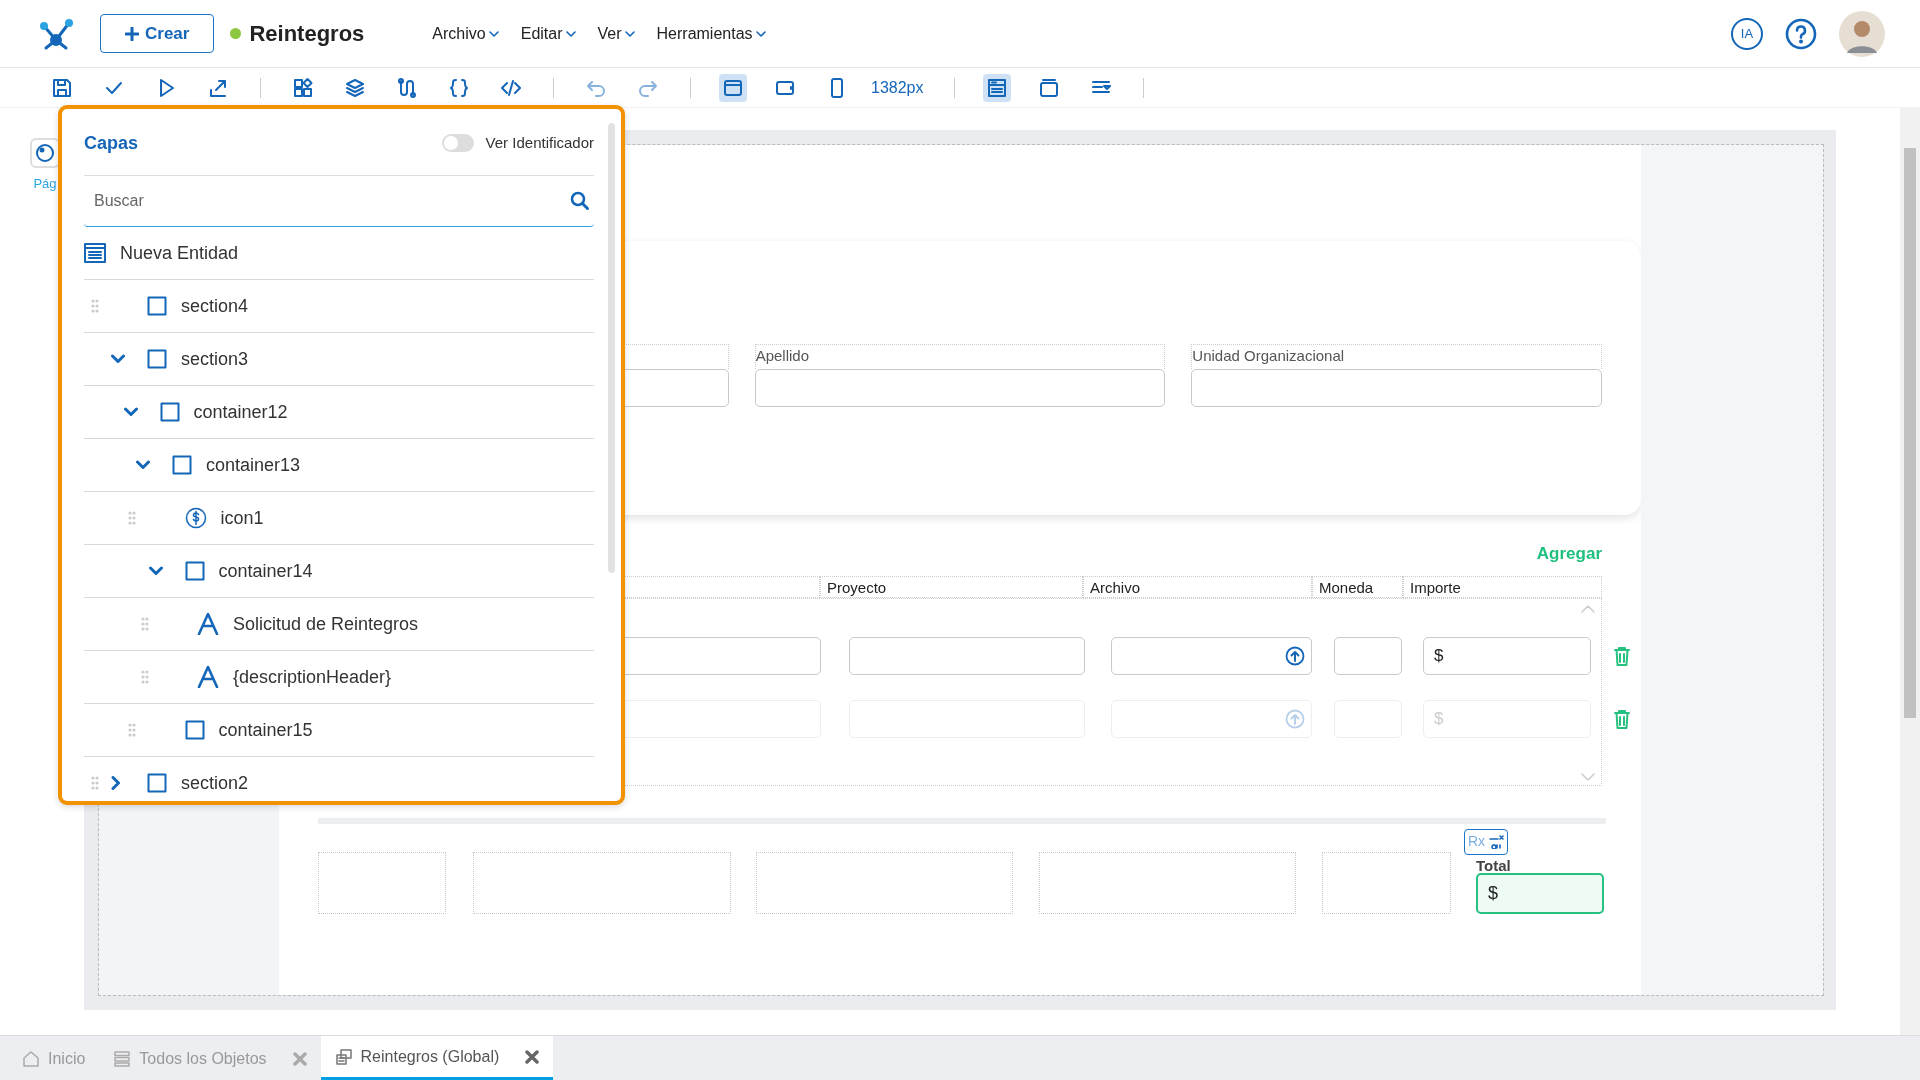 The height and width of the screenshot is (1080, 1920). Describe the element at coordinates (897, 87) in the screenshot. I see `width-label: 1382px` at that location.